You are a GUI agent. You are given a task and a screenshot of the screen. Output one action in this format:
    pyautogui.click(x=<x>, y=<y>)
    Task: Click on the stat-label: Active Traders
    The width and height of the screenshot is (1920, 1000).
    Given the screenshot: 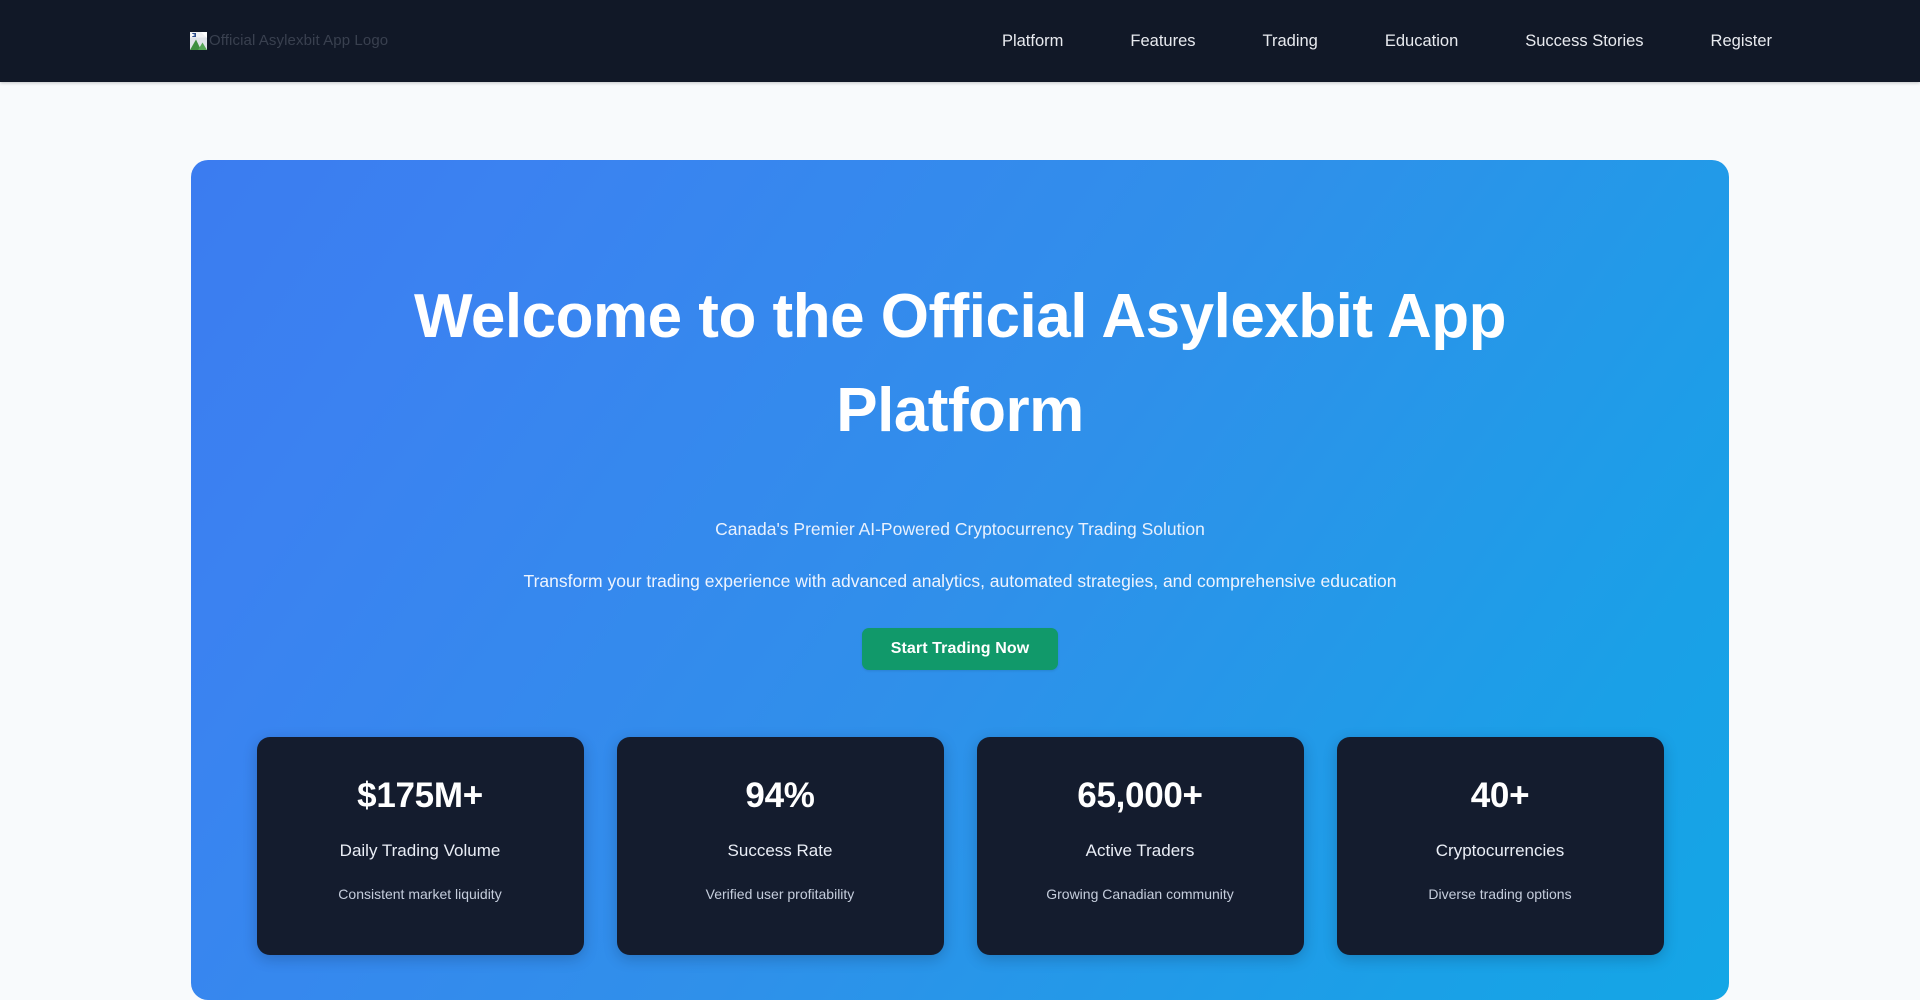 What is the action you would take?
    pyautogui.click(x=1140, y=850)
    